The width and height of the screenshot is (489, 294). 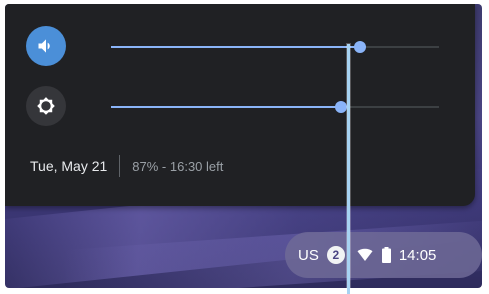 I want to click on status-tray: US 2 14:05, so click(x=383, y=255).